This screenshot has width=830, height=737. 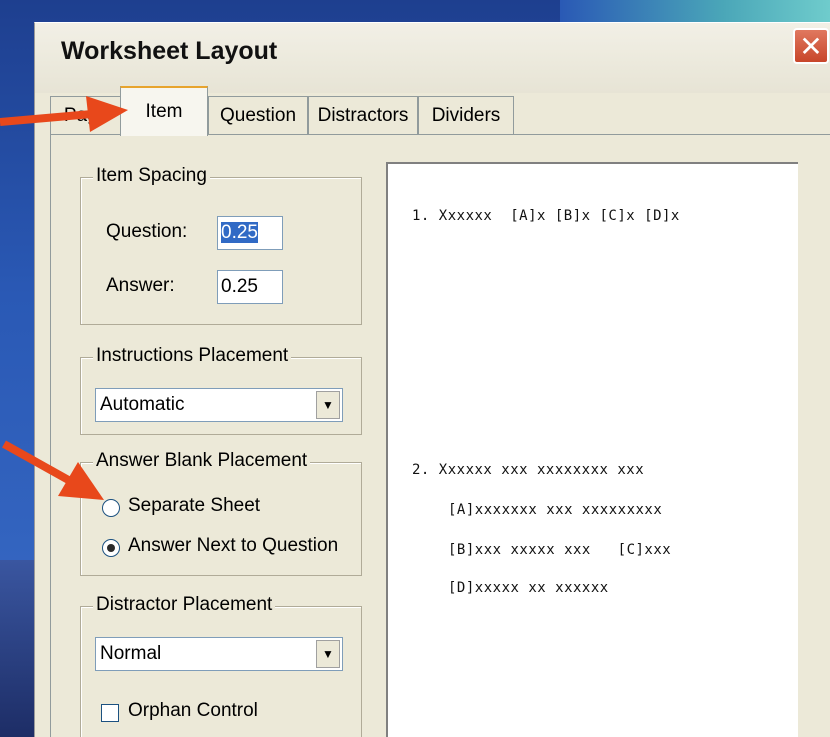 What do you see at coordinates (53, 470) in the screenshot?
I see `arrow-to-answer-blank-icon` at bounding box center [53, 470].